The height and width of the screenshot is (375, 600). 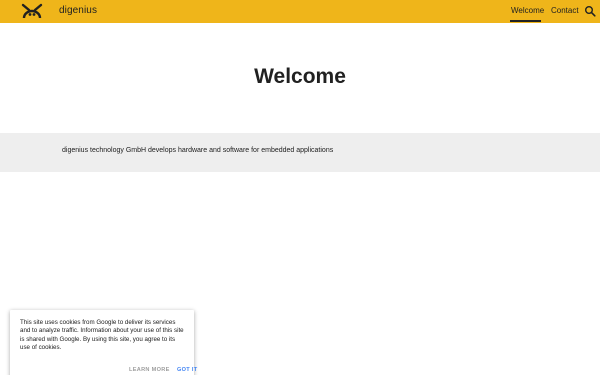 What do you see at coordinates (300, 11) in the screenshot?
I see `top-app-bar: digenius Welcome Contact` at bounding box center [300, 11].